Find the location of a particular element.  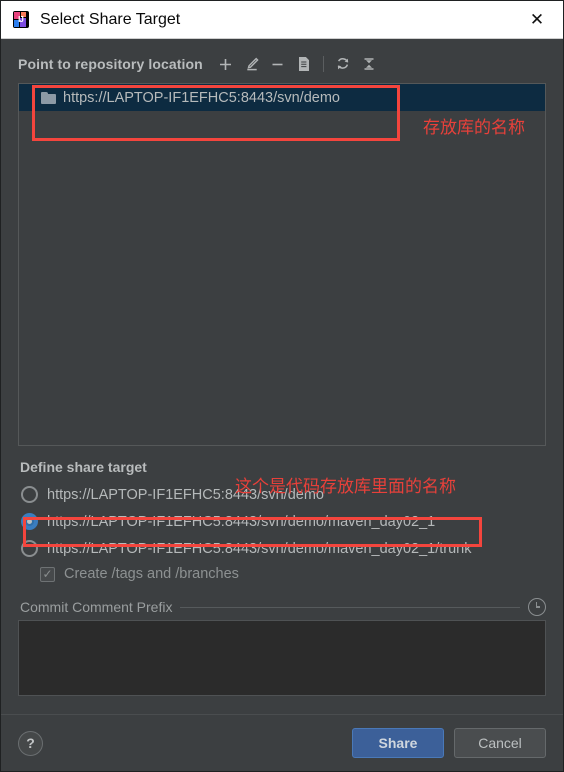

title-bar: IJ Select Share Target ✕ is located at coordinates (282, 20).